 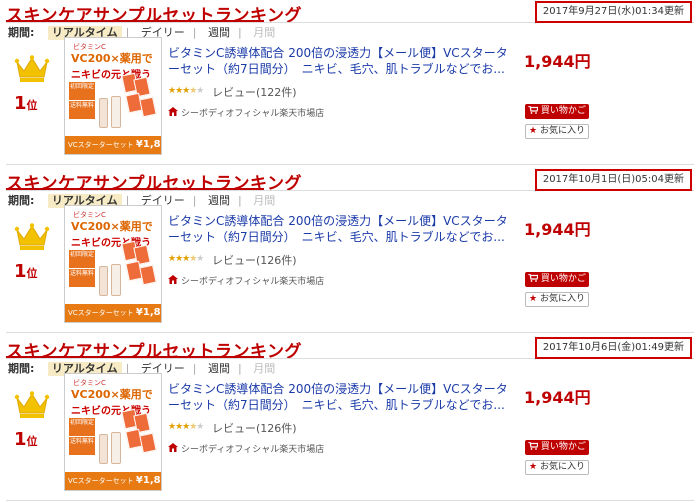 What do you see at coordinates (613, 180) in the screenshot?
I see `updated-timestamp: 2017年10月1日(日)05:04更新` at bounding box center [613, 180].